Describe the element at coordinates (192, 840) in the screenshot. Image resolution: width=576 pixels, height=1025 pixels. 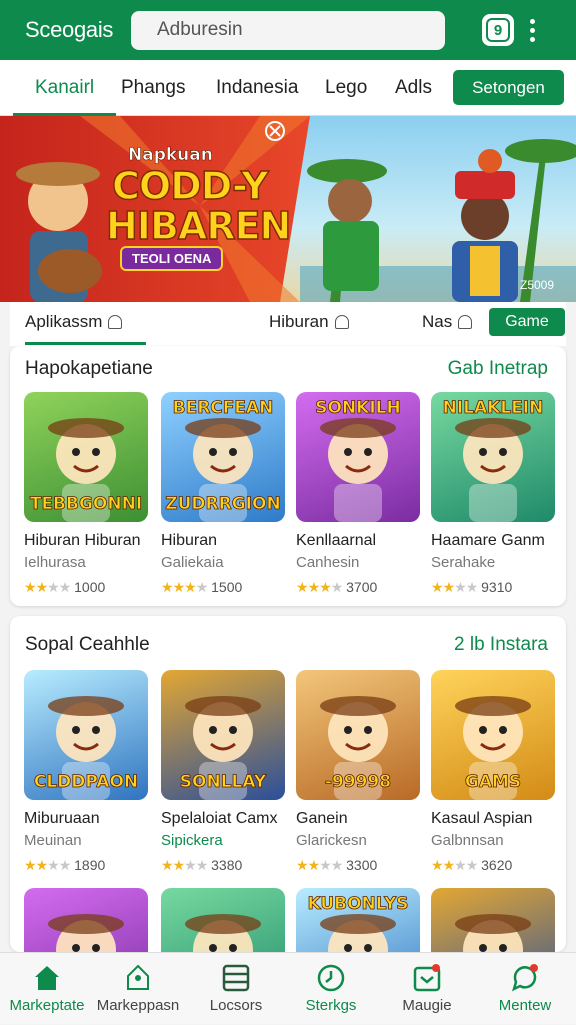
I see `app-developer: Sipickera` at that location.